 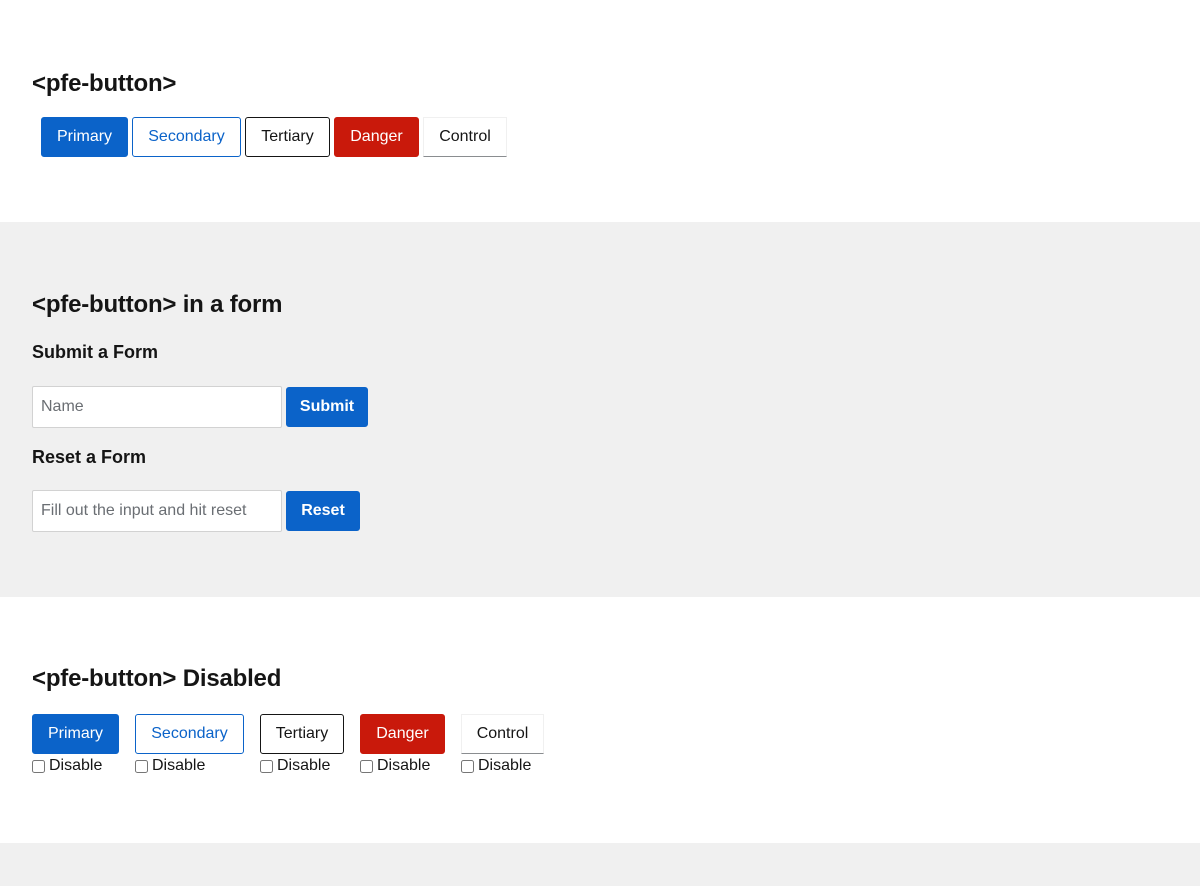 I want to click on disable-primary-checkbox, so click(x=38, y=766).